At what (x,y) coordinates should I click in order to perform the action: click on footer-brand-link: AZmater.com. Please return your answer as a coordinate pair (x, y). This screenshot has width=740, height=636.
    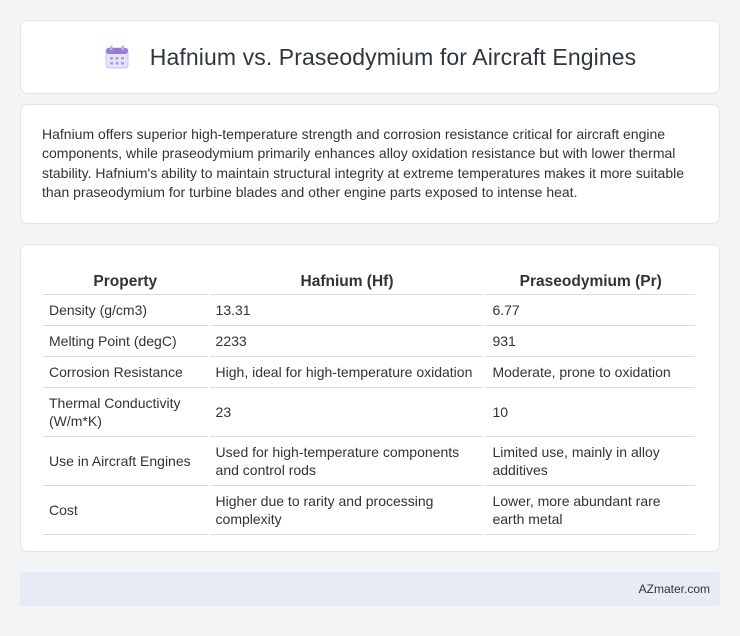
    Looking at the image, I should click on (674, 589).